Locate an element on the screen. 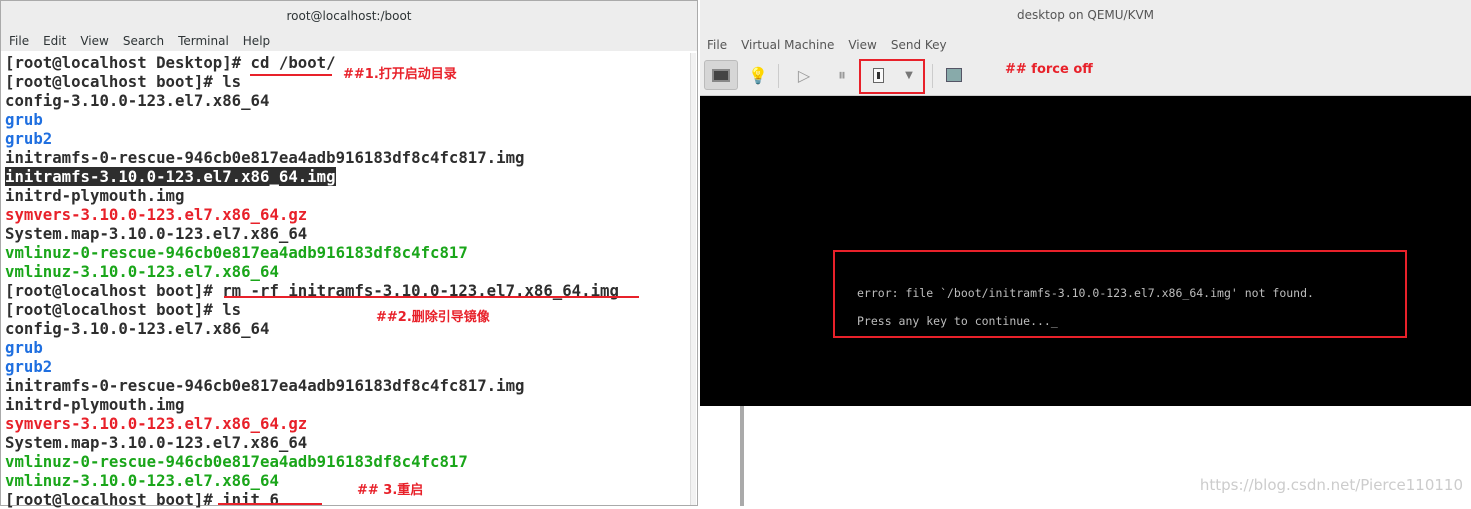  vm-menubar: File Virtual Machine View Send Key is located at coordinates (1085, 45).